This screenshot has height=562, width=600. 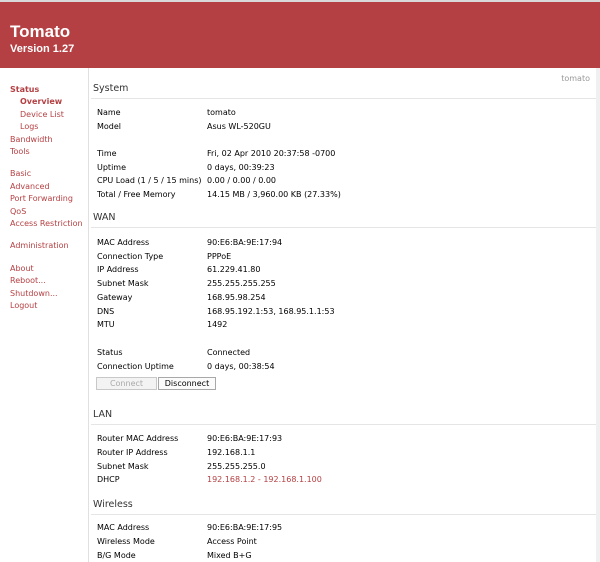 What do you see at coordinates (115, 297) in the screenshot?
I see `wan-gateway-label: Gateway` at bounding box center [115, 297].